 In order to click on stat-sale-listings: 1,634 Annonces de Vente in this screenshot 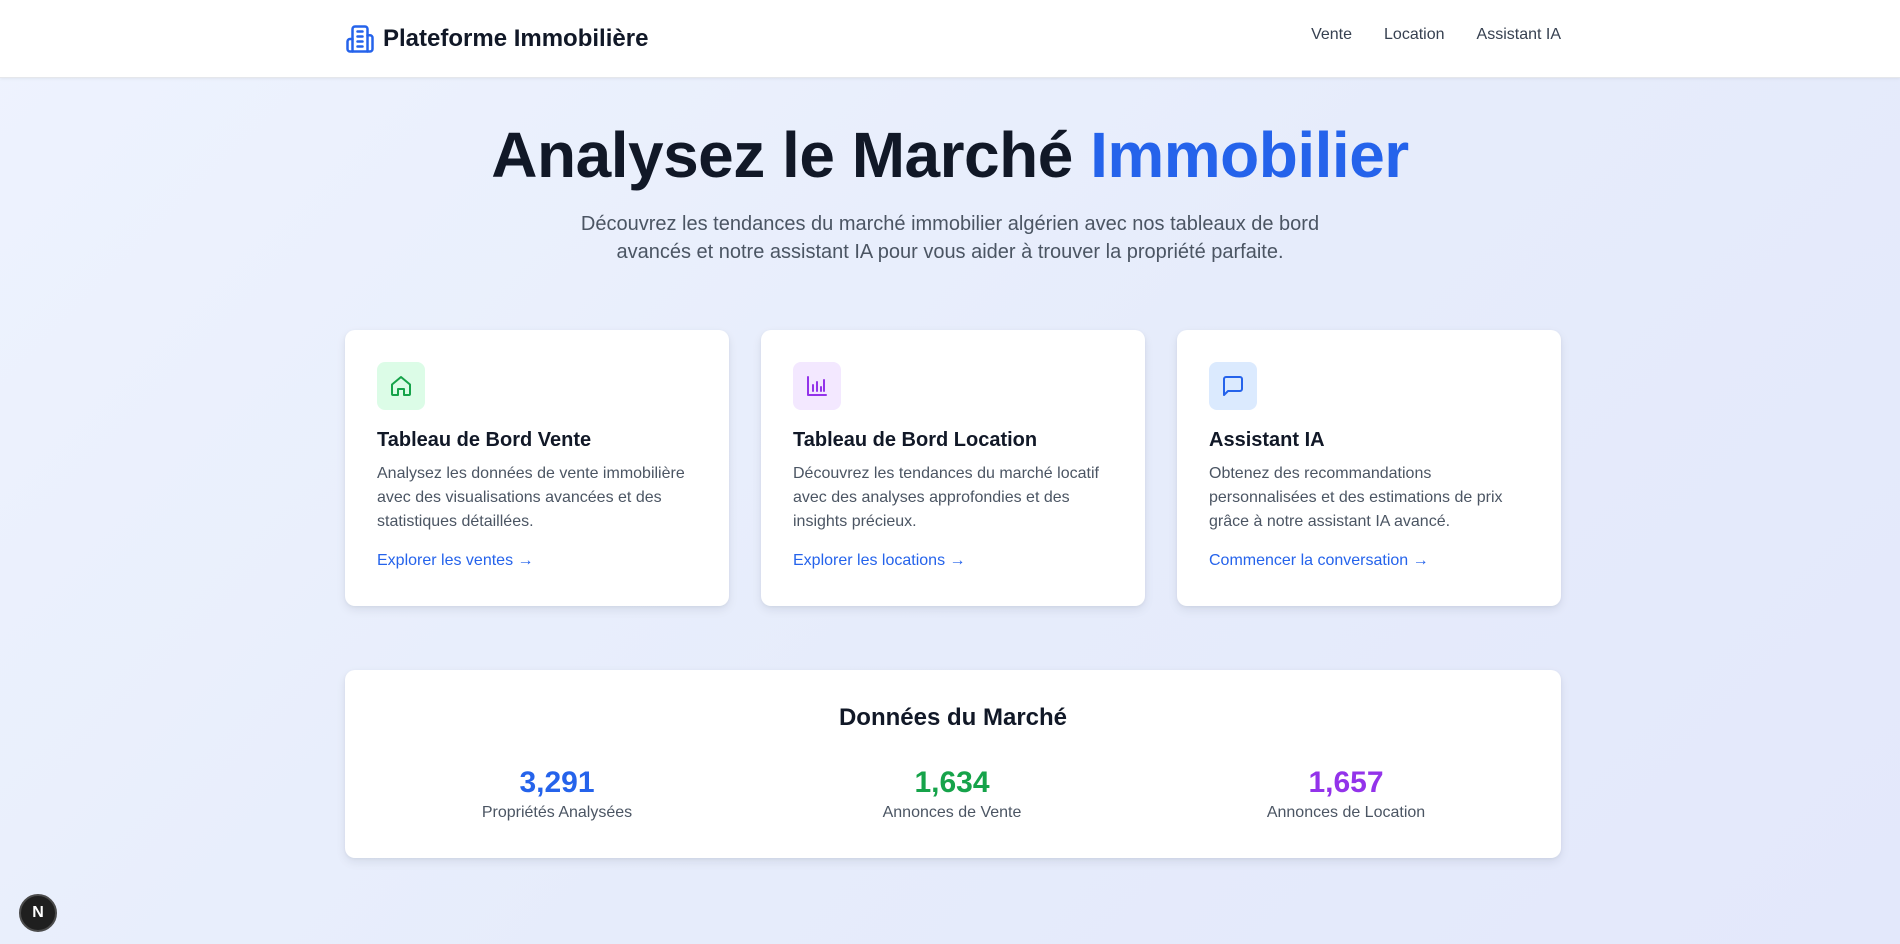, I will do `click(952, 794)`.